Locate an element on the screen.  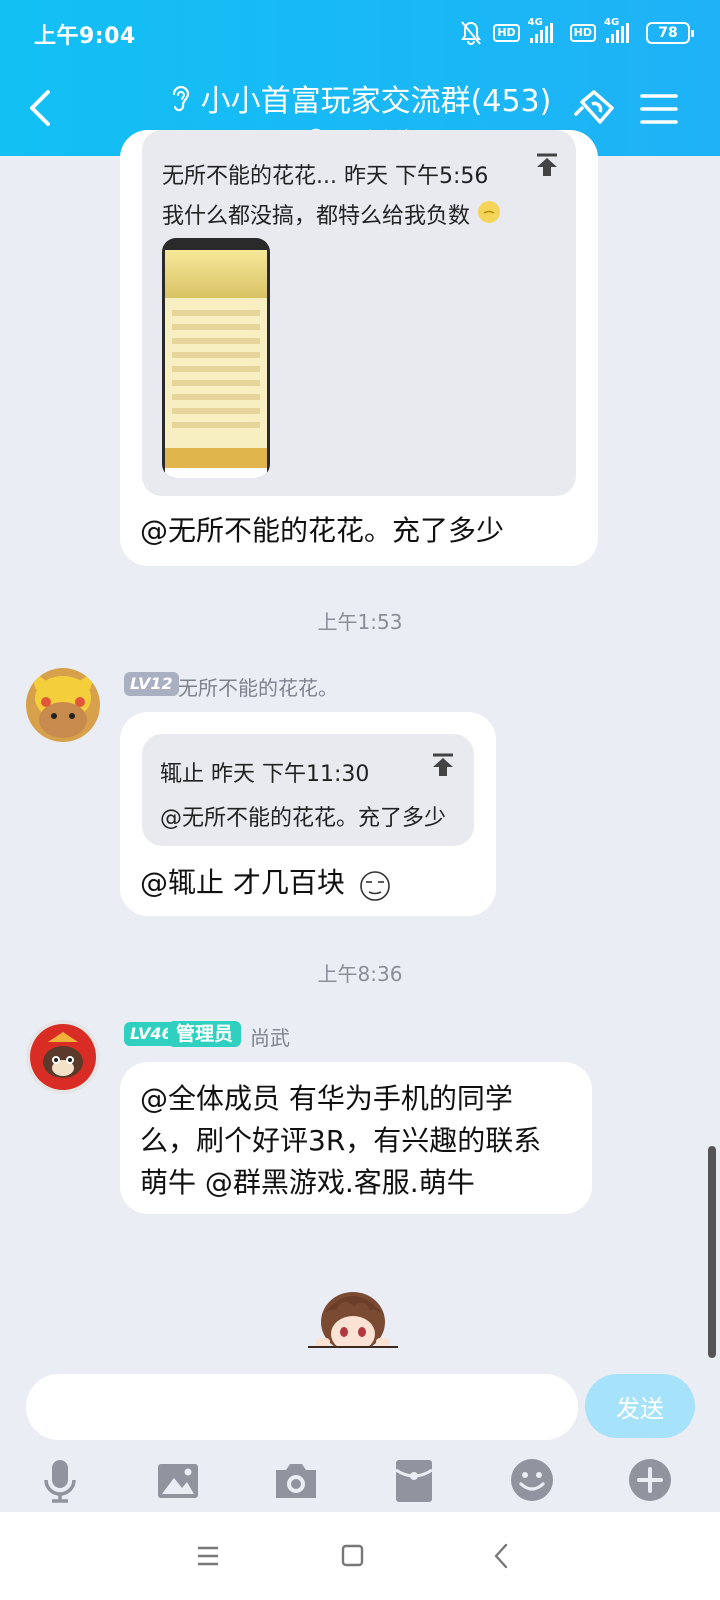
message-line: 么，刷个好评3R，有兴趣的联系 is located at coordinates (341, 1140).